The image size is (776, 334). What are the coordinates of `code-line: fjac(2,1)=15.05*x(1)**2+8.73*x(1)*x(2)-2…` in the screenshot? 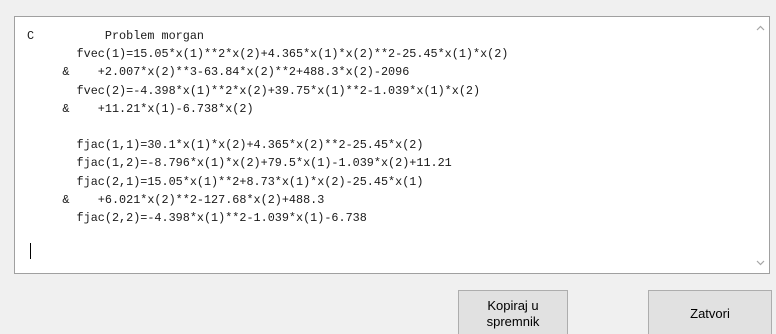 It's located at (225, 181).